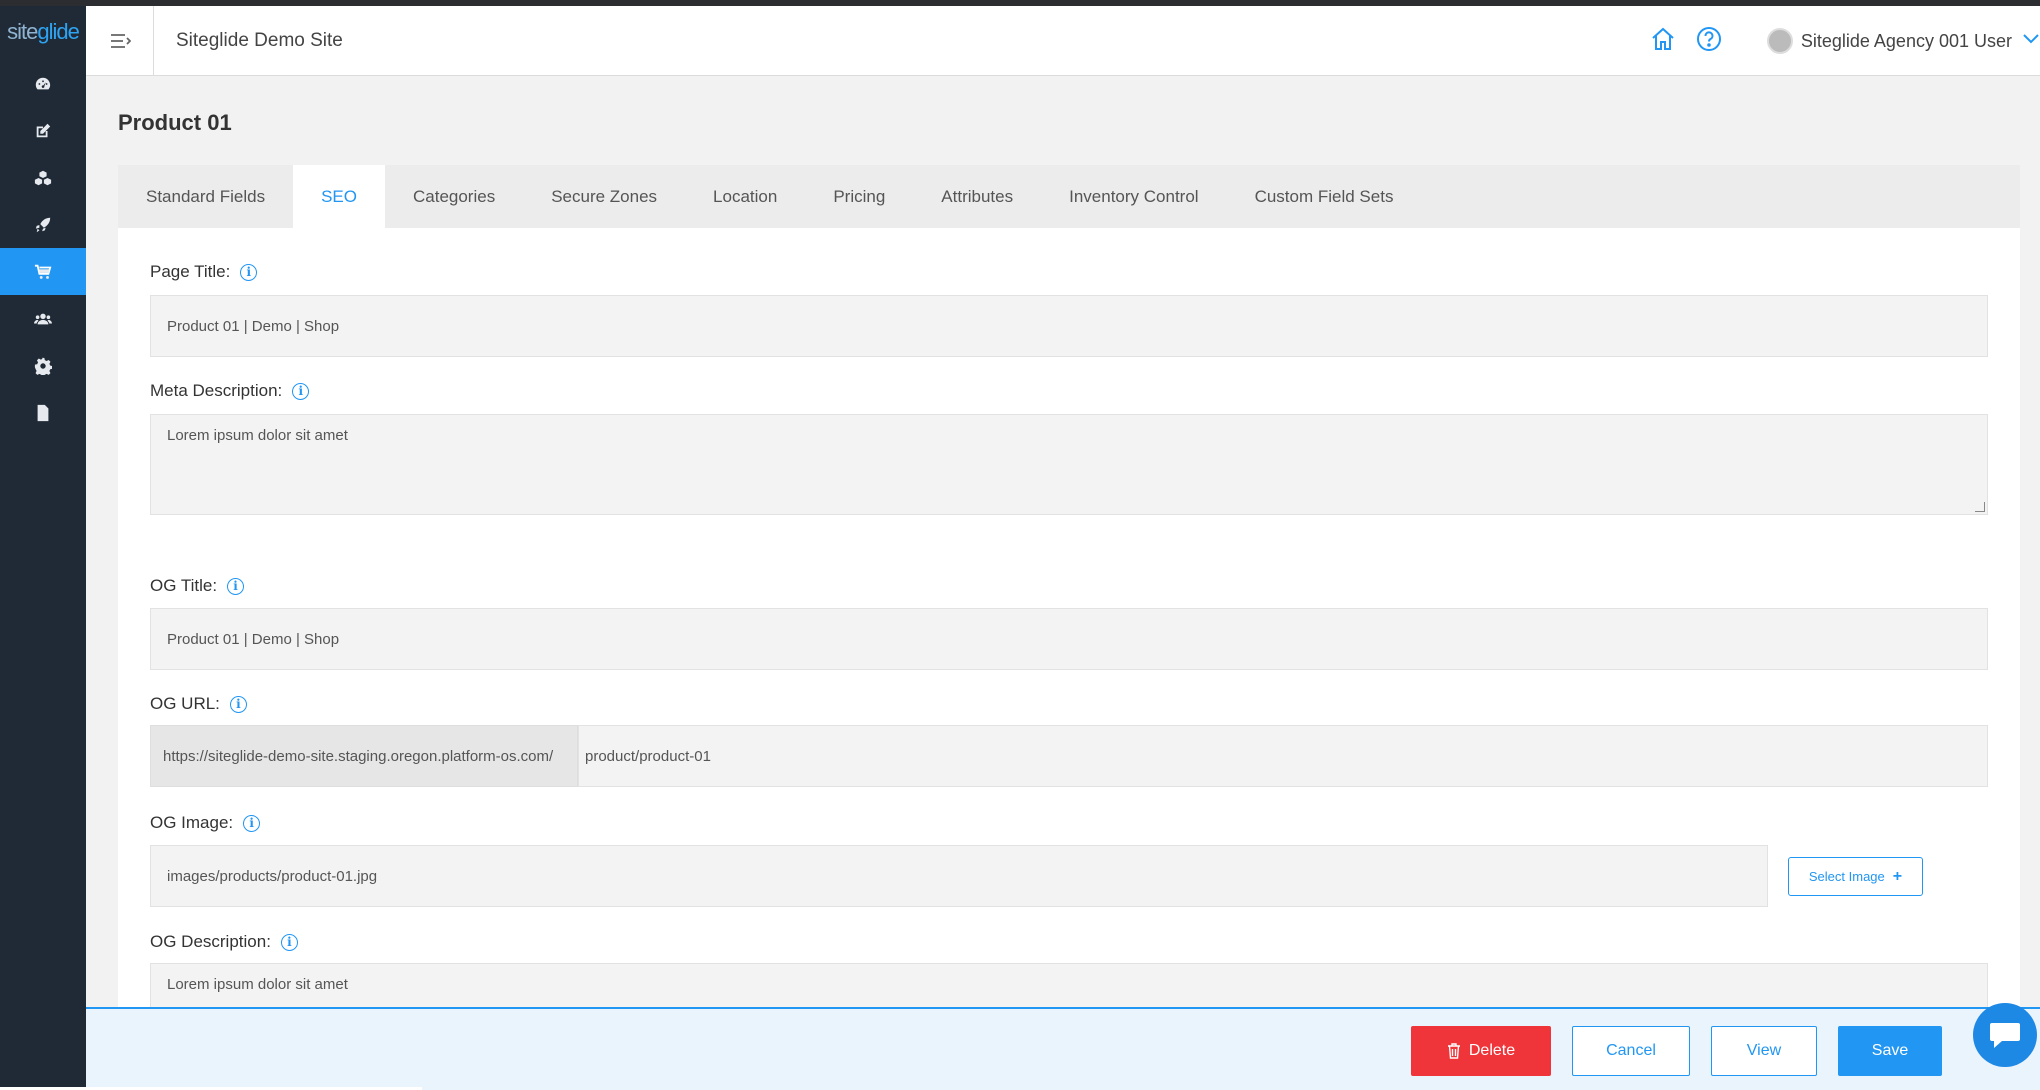 Image resolution: width=2040 pixels, height=1090 pixels. I want to click on sidebar-item-documents, so click(43, 412).